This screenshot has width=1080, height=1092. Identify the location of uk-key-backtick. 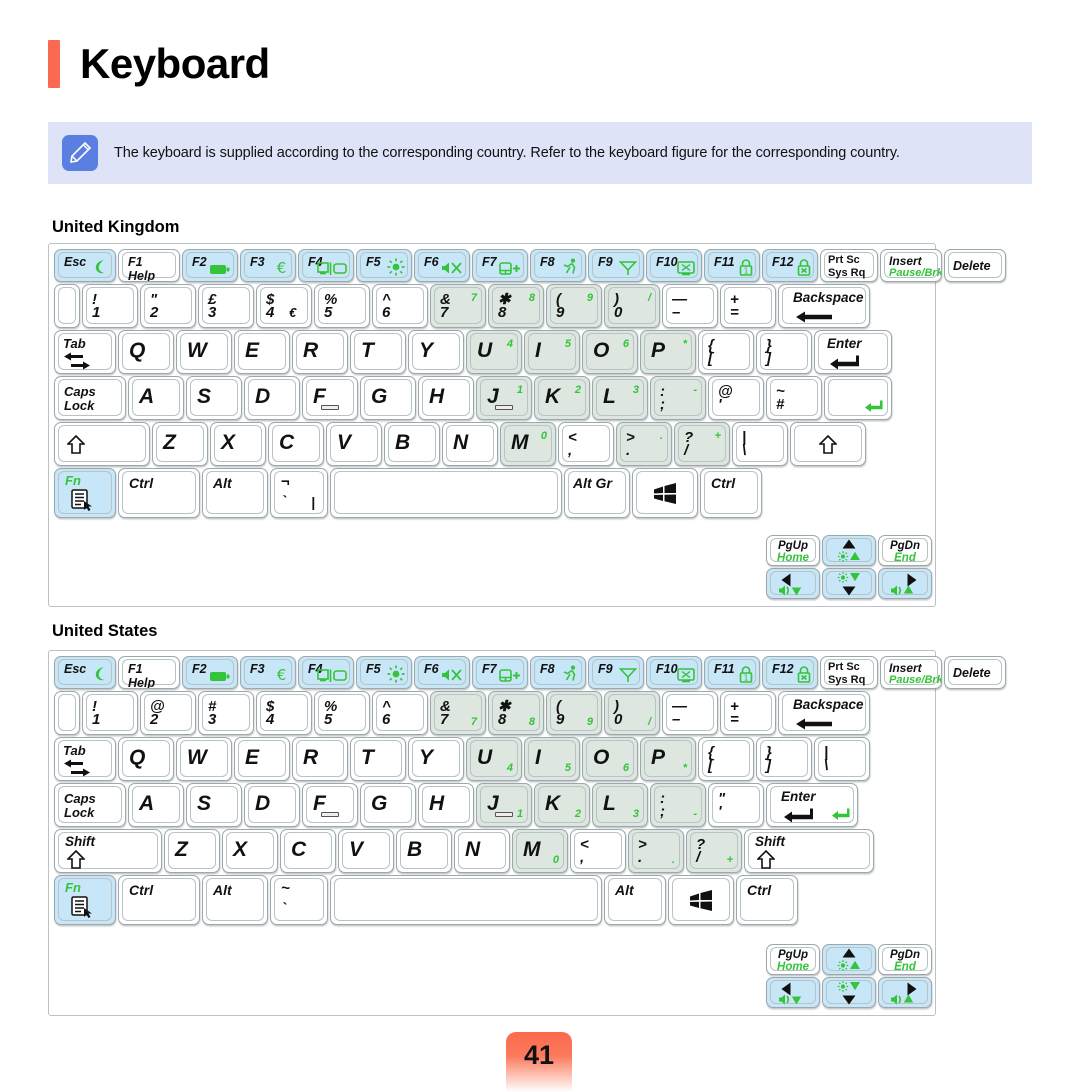
(67, 306).